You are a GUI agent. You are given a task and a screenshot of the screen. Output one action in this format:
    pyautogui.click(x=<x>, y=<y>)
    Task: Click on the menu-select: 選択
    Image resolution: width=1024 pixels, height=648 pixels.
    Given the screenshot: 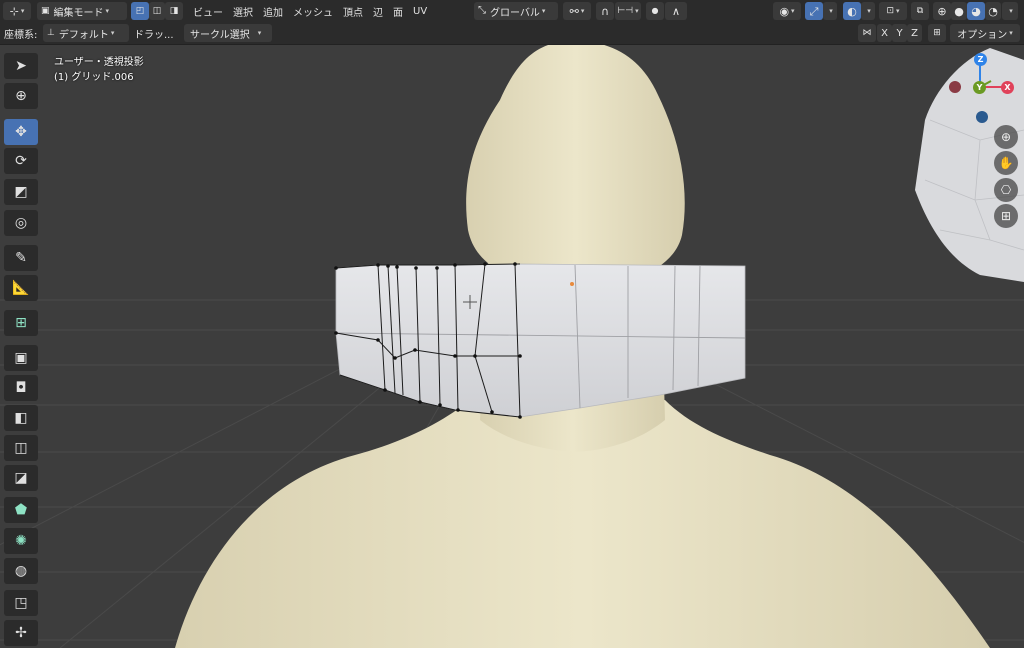 What is the action you would take?
    pyautogui.click(x=243, y=11)
    